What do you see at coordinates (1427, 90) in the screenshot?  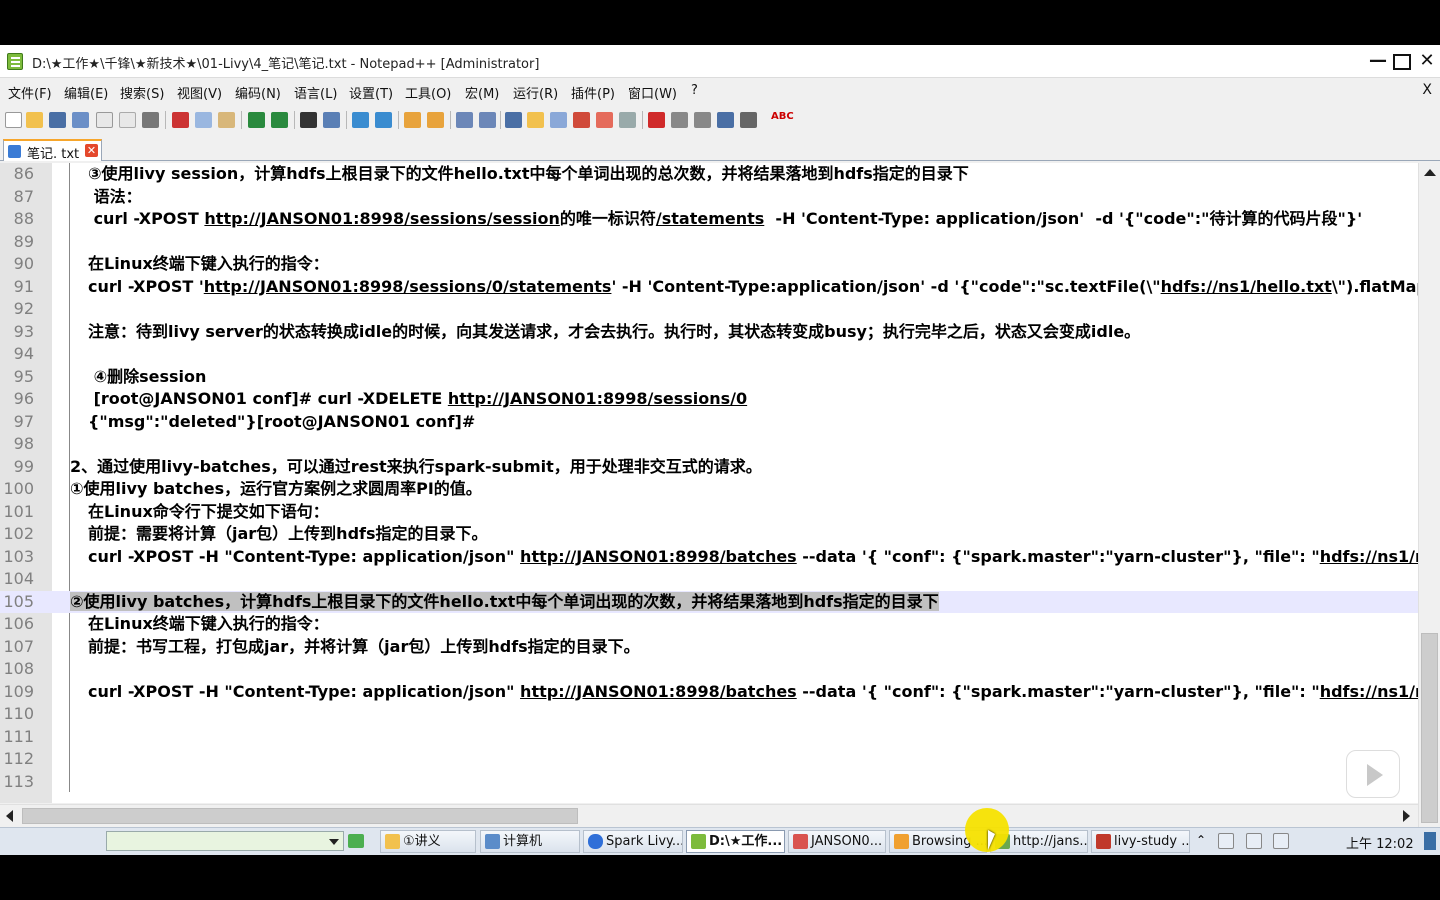 I see `close-document-x: X` at bounding box center [1427, 90].